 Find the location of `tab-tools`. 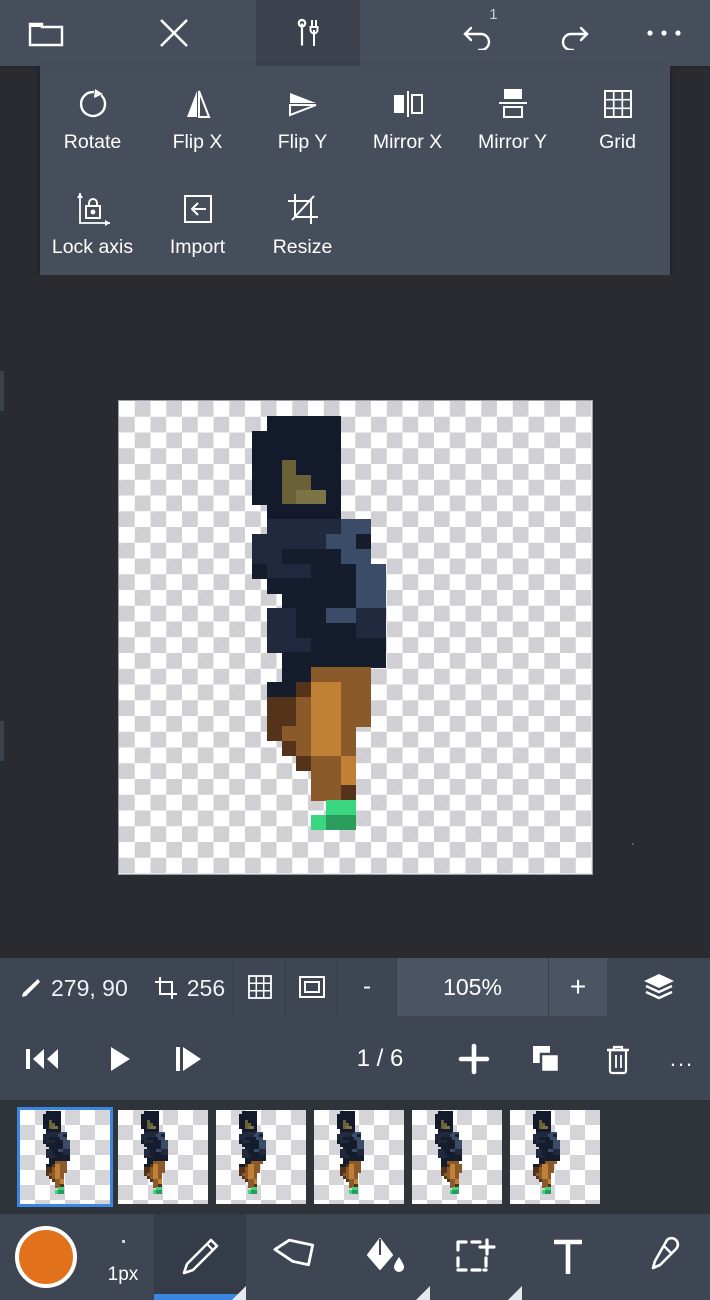

tab-tools is located at coordinates (308, 33).